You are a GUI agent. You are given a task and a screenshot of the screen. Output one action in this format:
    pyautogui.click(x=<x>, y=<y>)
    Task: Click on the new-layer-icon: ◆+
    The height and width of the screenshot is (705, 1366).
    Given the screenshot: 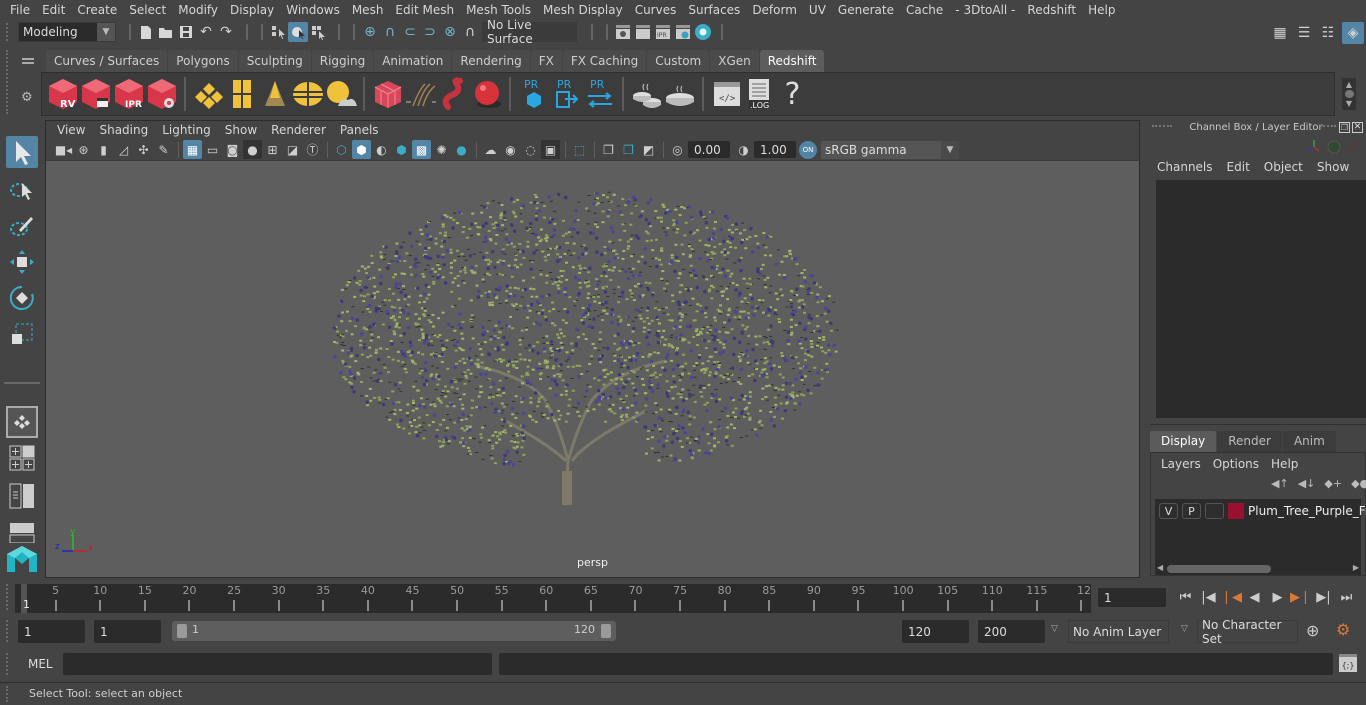 What is the action you would take?
    pyautogui.click(x=1333, y=483)
    